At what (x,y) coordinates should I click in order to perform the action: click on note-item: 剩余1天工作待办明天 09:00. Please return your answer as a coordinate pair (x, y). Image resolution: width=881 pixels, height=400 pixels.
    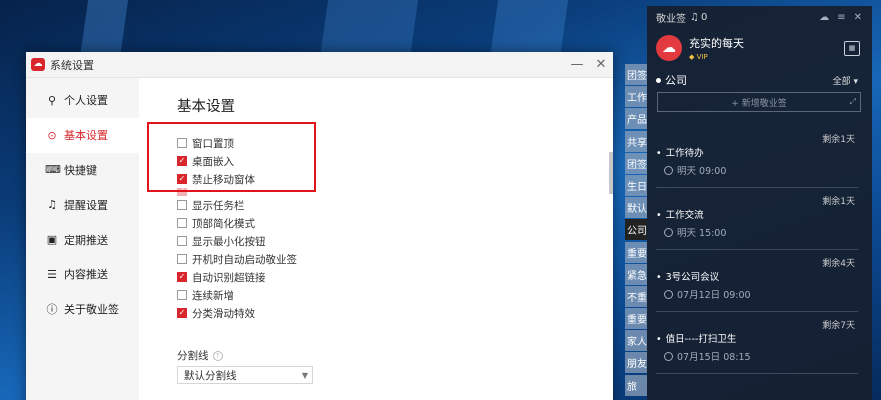
    Looking at the image, I should click on (759, 157).